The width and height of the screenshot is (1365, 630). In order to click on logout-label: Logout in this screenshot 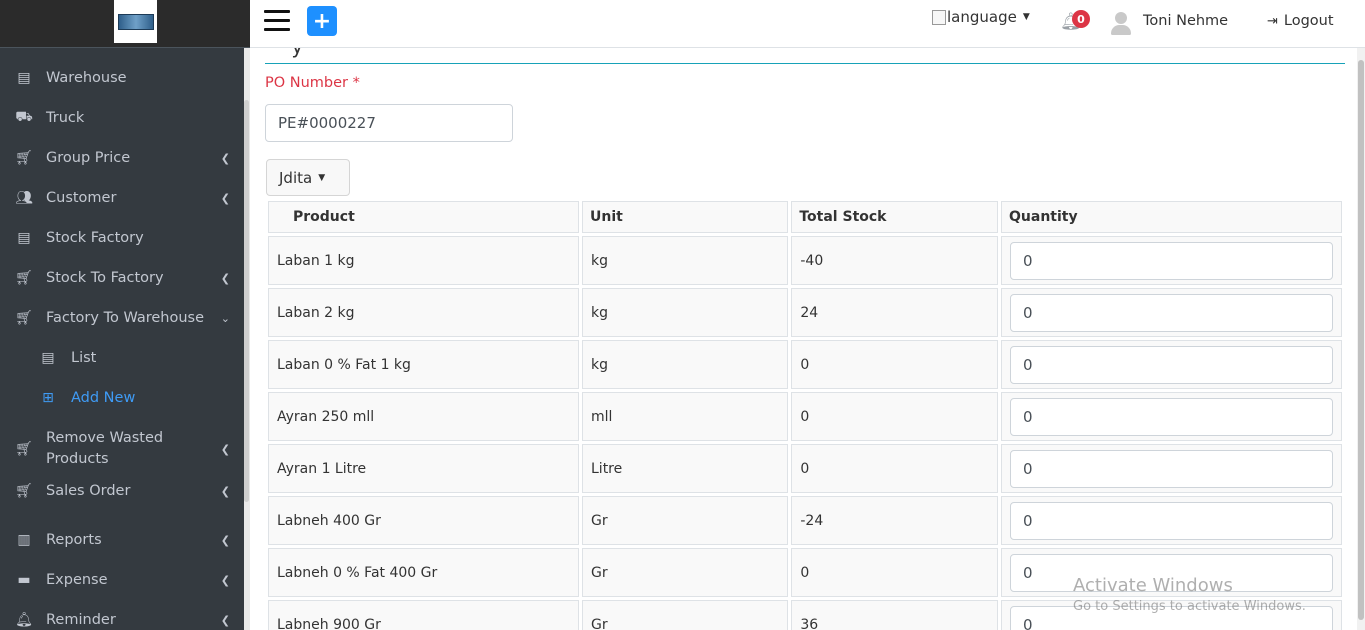, I will do `click(1308, 21)`.